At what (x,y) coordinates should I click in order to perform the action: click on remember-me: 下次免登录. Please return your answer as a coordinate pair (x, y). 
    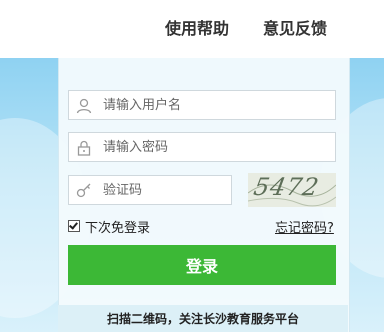
    Looking at the image, I should click on (109, 226).